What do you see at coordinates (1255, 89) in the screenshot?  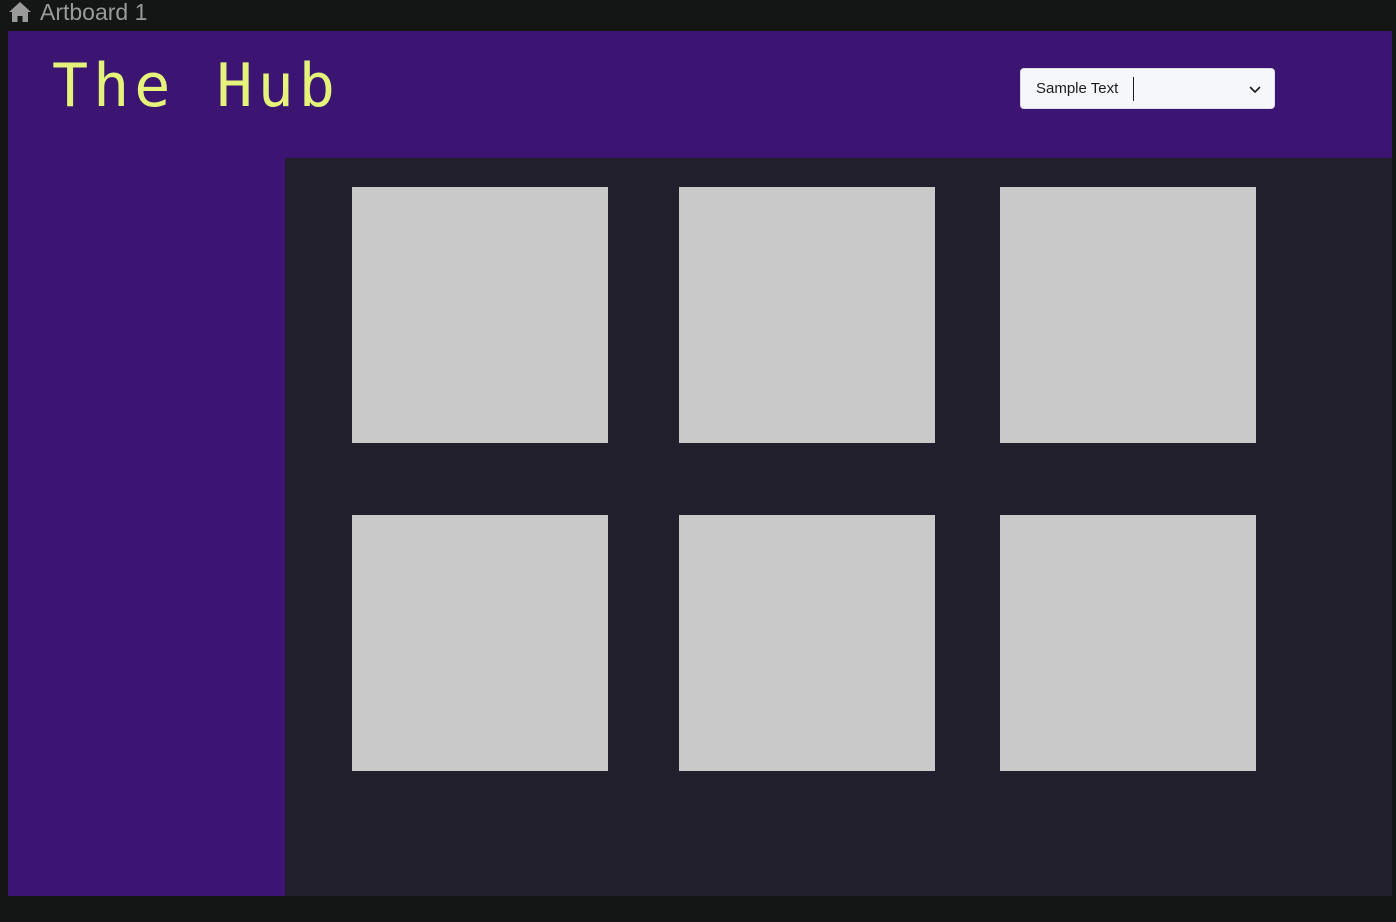 I see `chevron-down-icon` at bounding box center [1255, 89].